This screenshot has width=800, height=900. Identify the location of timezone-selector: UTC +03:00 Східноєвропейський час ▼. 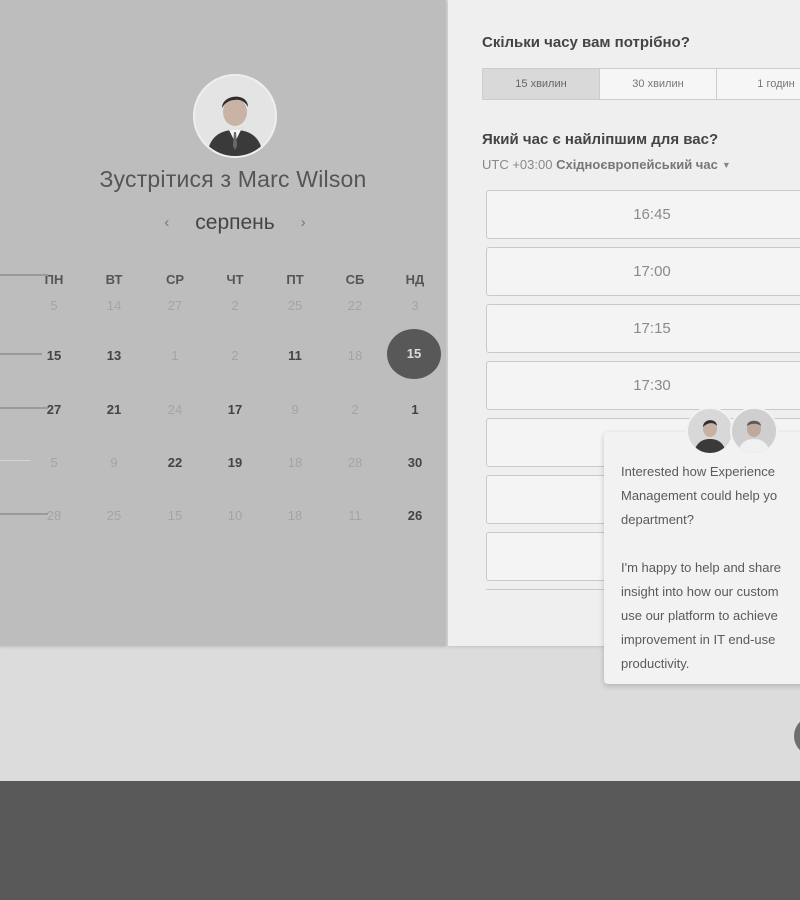
(606, 164).